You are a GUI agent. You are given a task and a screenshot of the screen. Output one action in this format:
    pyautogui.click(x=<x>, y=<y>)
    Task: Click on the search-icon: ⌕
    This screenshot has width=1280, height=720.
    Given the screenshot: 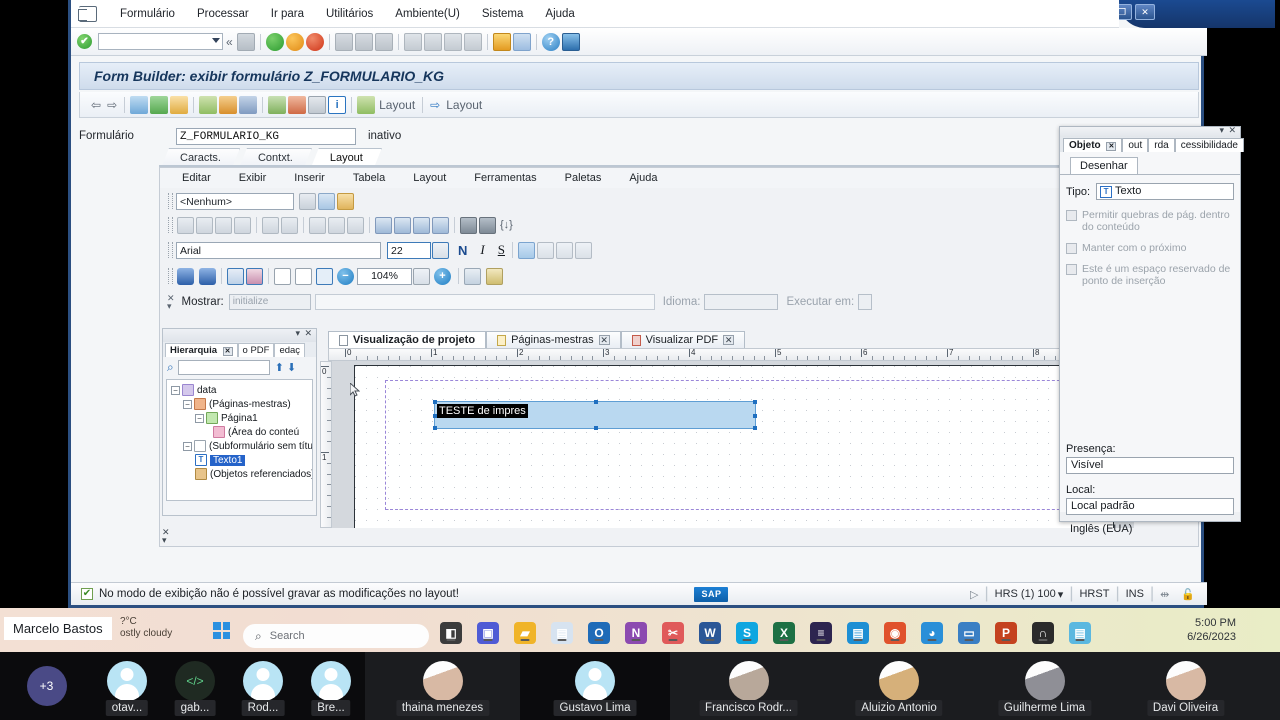 What is the action you would take?
    pyautogui.click(x=170, y=367)
    